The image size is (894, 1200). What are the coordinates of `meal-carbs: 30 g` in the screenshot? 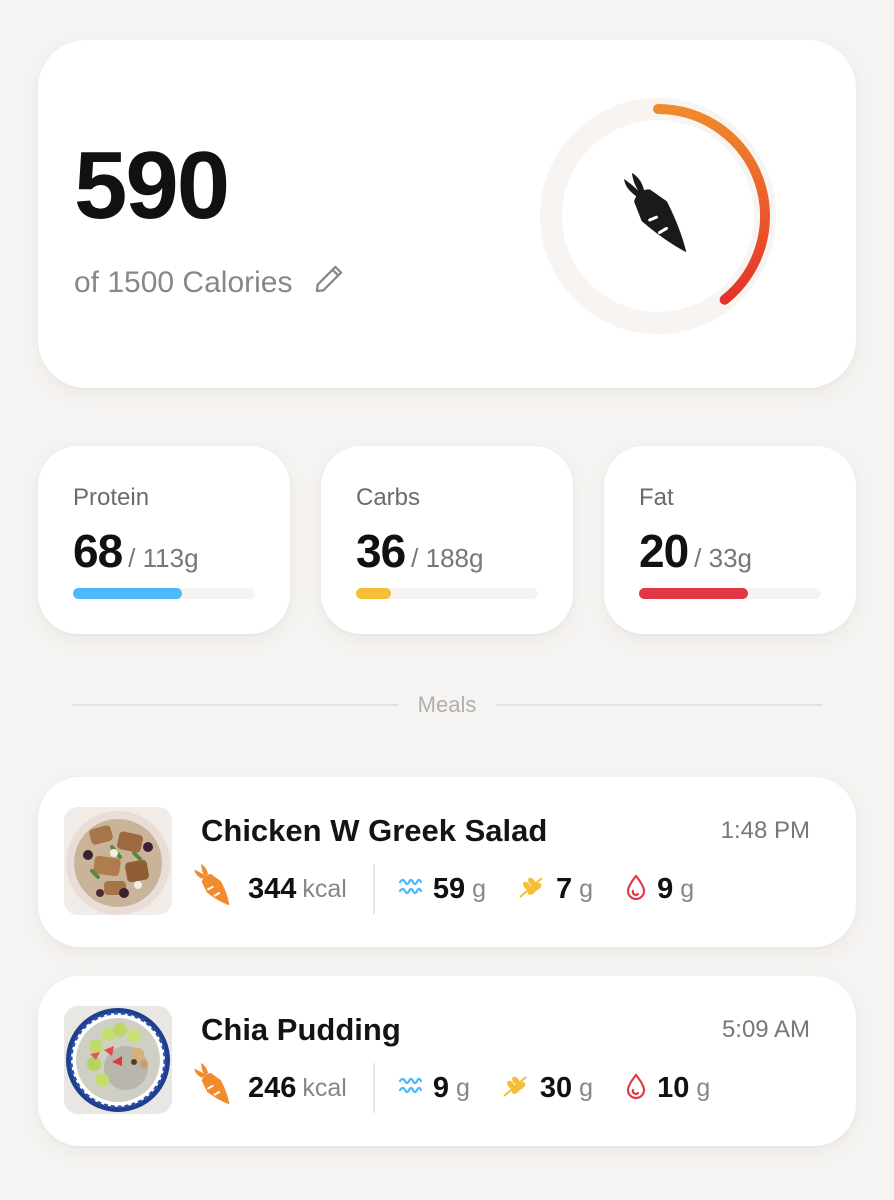 It's located at (547, 1088).